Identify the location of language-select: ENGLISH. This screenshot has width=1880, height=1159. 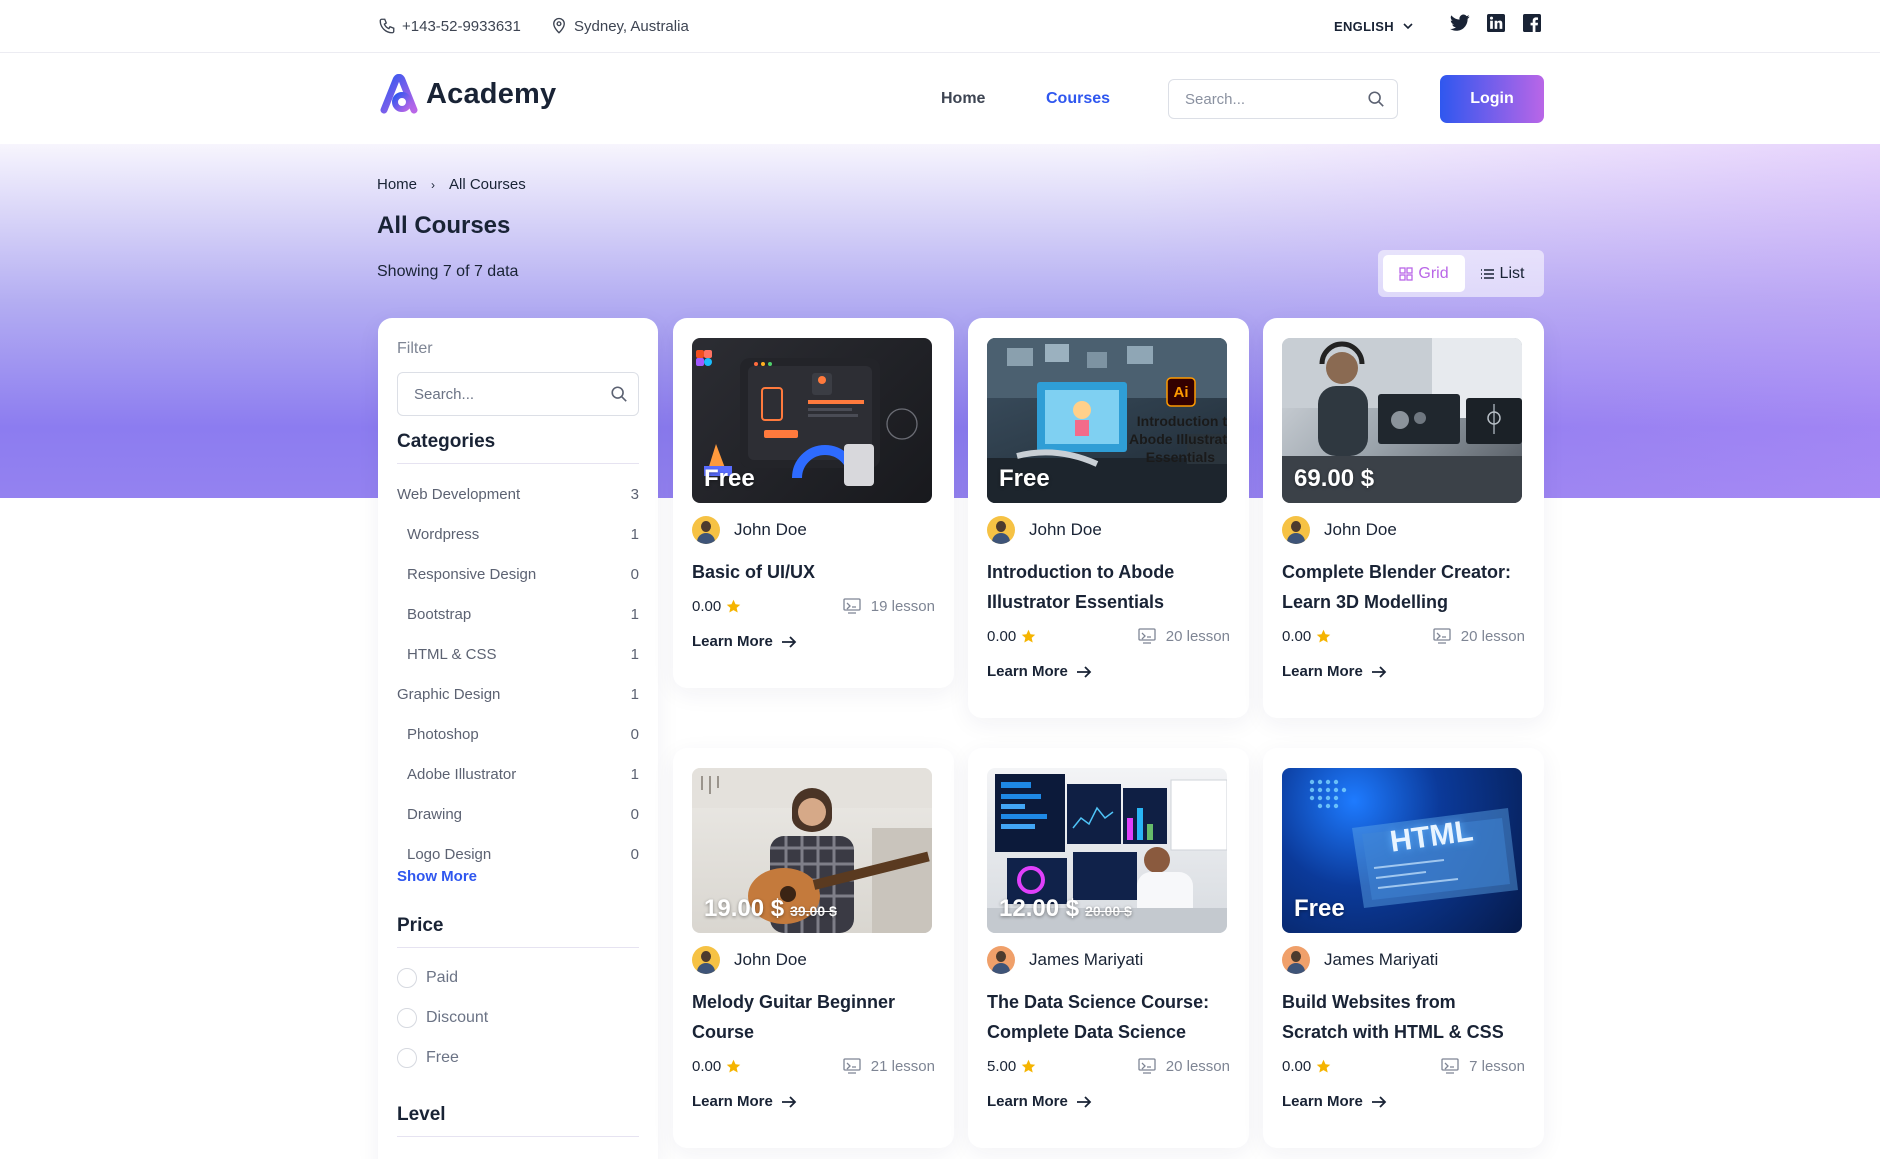
(1374, 26).